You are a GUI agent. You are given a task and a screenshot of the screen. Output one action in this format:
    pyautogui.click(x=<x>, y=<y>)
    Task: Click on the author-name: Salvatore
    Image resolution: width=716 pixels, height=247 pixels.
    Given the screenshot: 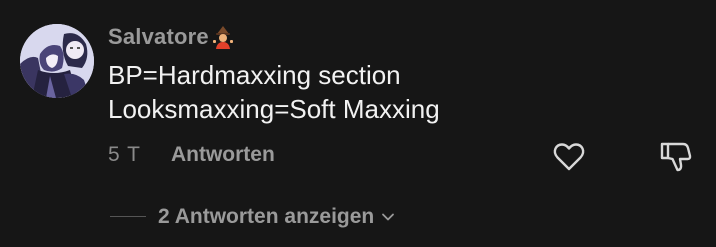 What is the action you would take?
    pyautogui.click(x=158, y=37)
    